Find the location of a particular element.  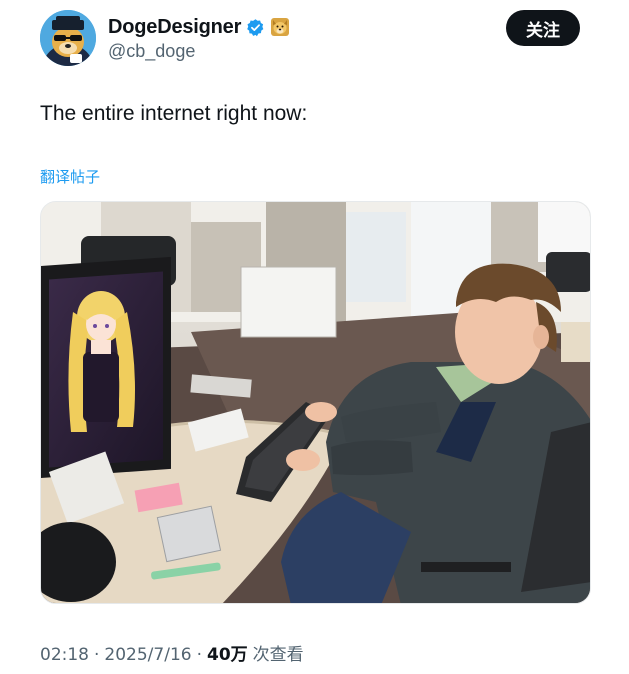

doge-emoji-icon is located at coordinates (280, 27).